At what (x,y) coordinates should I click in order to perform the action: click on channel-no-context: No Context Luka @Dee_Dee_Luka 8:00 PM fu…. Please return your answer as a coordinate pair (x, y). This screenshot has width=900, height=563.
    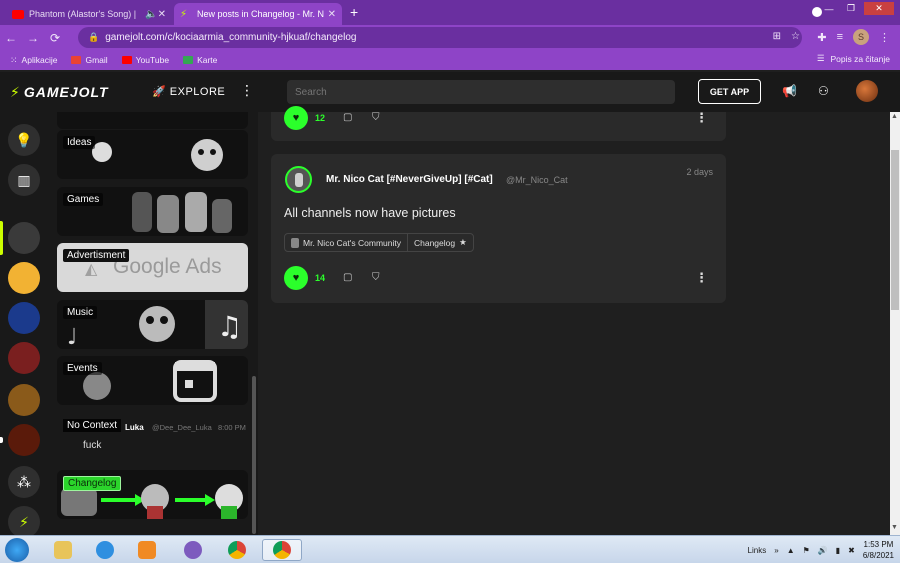
    Looking at the image, I should click on (152, 437).